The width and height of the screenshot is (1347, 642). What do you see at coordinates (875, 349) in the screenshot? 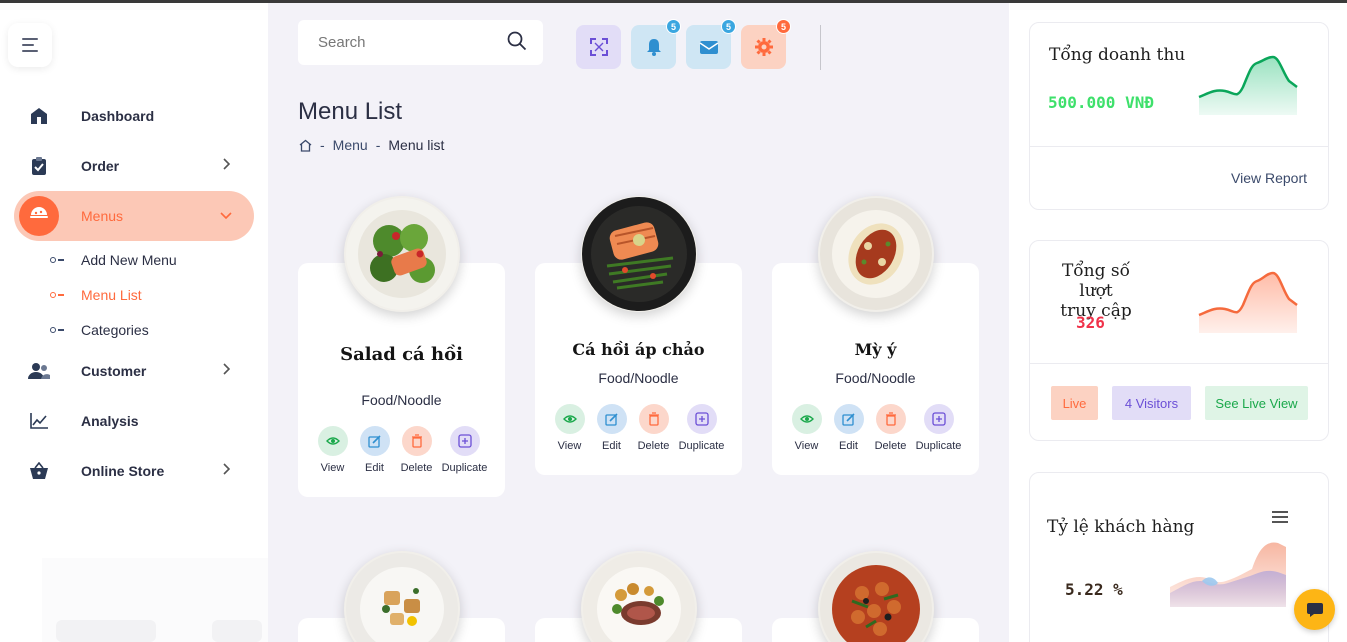
I see `menu-card-title: Mỳ ý` at bounding box center [875, 349].